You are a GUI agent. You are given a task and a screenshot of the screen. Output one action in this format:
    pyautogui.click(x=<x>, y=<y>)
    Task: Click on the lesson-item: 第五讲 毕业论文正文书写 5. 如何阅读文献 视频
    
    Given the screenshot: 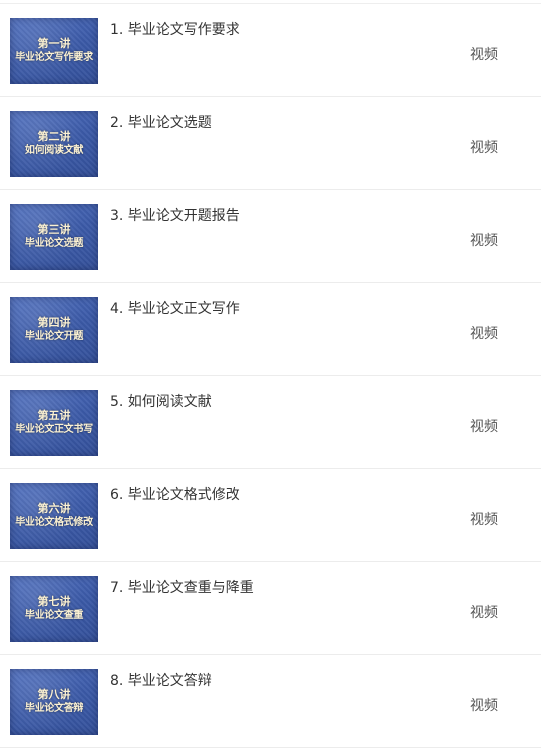 What is the action you would take?
    pyautogui.click(x=270, y=422)
    